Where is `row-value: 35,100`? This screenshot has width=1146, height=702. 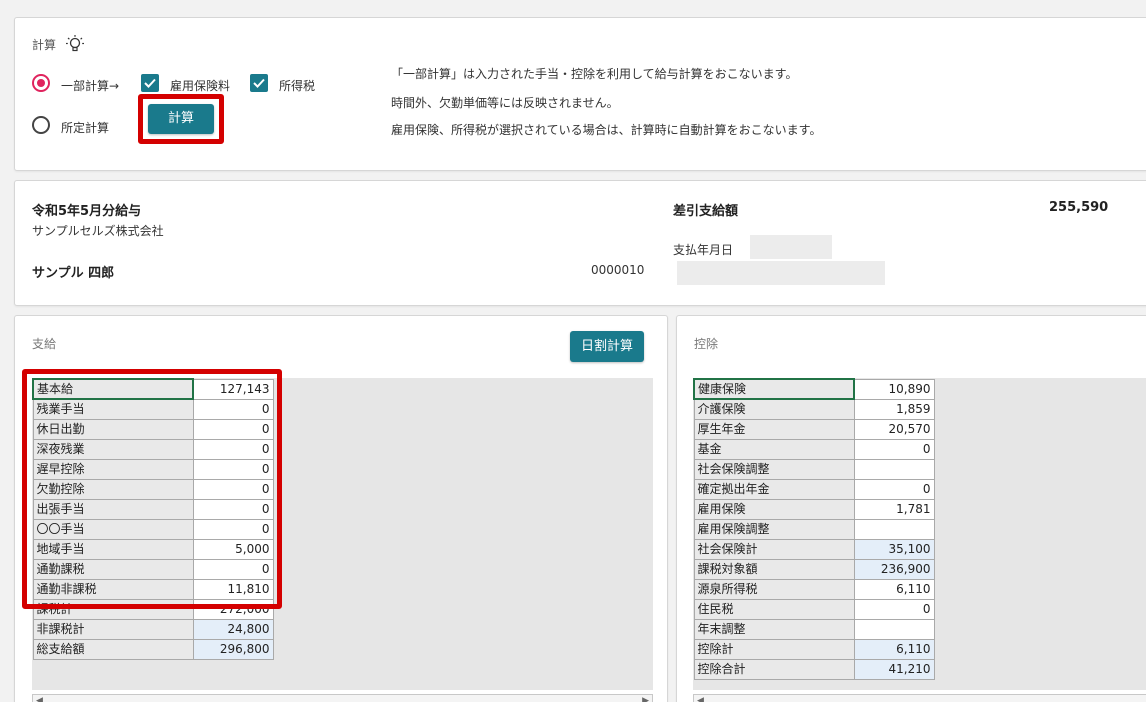 row-value: 35,100 is located at coordinates (894, 549).